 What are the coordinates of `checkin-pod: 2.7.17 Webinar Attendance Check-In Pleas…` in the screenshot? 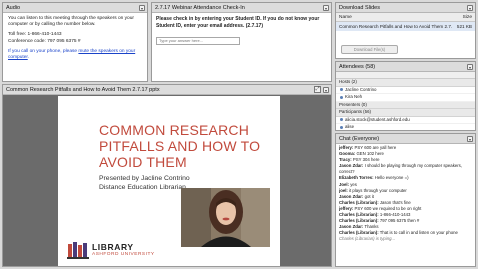 It's located at (241, 42).